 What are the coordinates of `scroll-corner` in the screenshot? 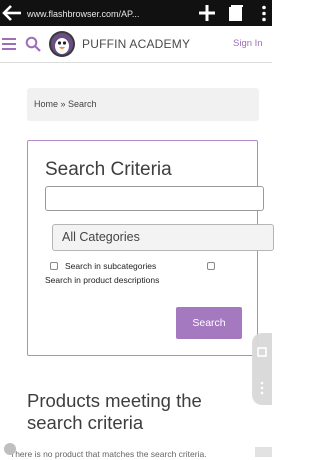 It's located at (263, 452).